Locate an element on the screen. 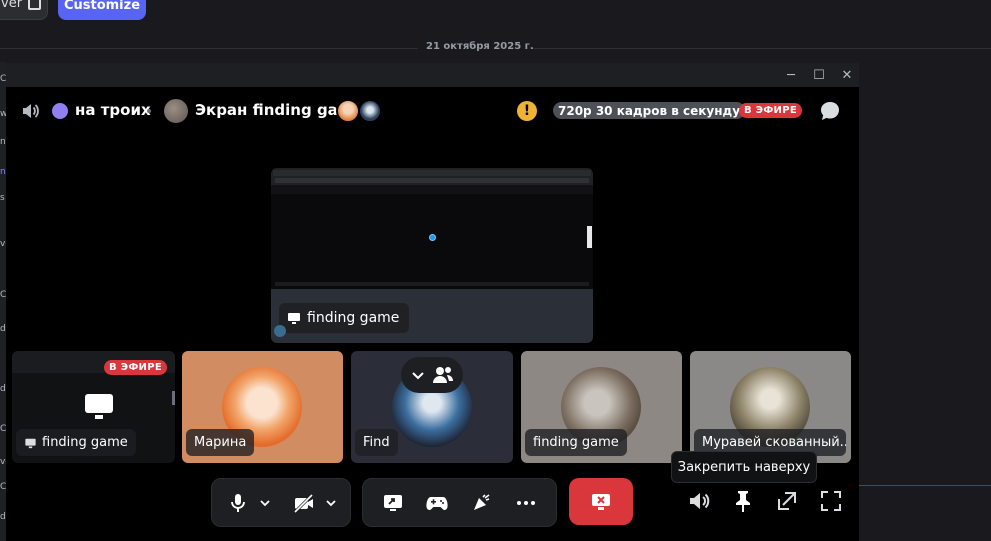  volume-icon is located at coordinates (700, 501).